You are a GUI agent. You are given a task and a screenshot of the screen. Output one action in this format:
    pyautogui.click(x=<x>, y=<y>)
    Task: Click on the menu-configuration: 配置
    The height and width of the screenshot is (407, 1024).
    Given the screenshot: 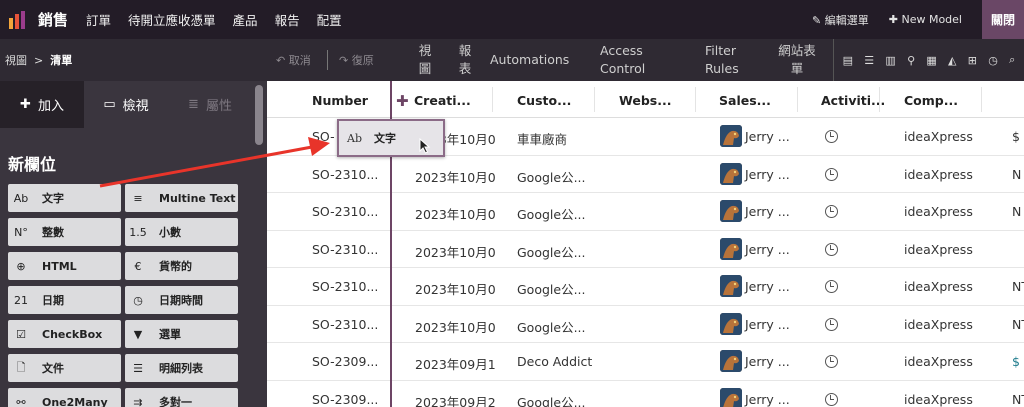 What is the action you would take?
    pyautogui.click(x=329, y=19)
    